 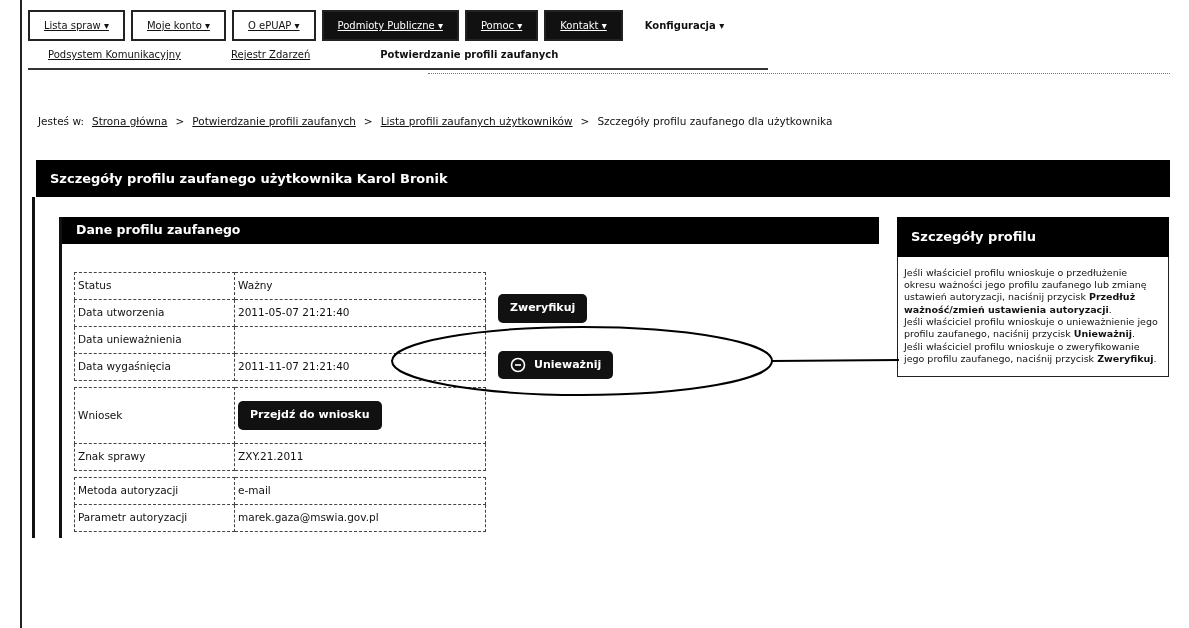 What do you see at coordinates (715, 121) in the screenshot?
I see `breadcrumb-current: Szczegóły profilu zaufanego dla użytkownika` at bounding box center [715, 121].